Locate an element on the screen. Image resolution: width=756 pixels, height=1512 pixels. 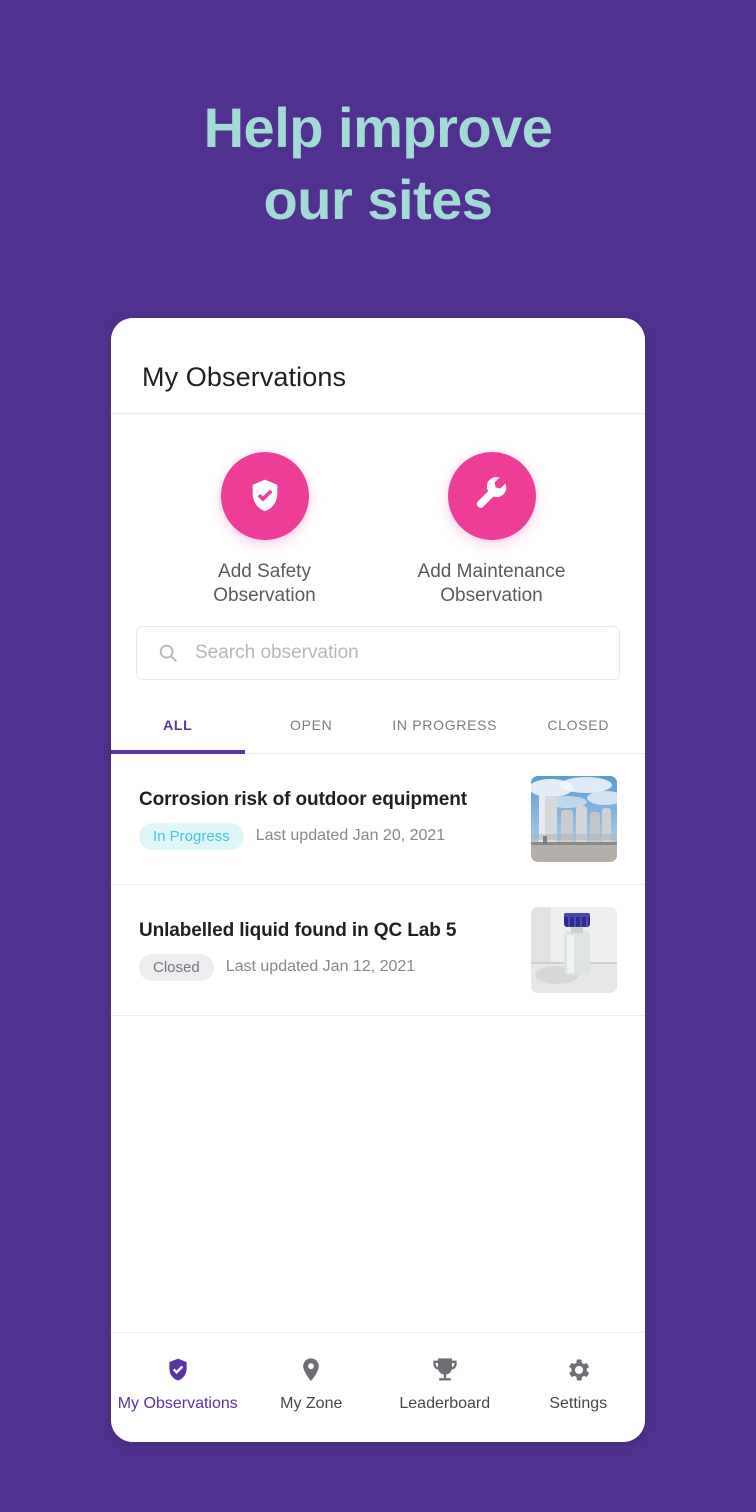
tab-open: OPEN is located at coordinates (312, 725).